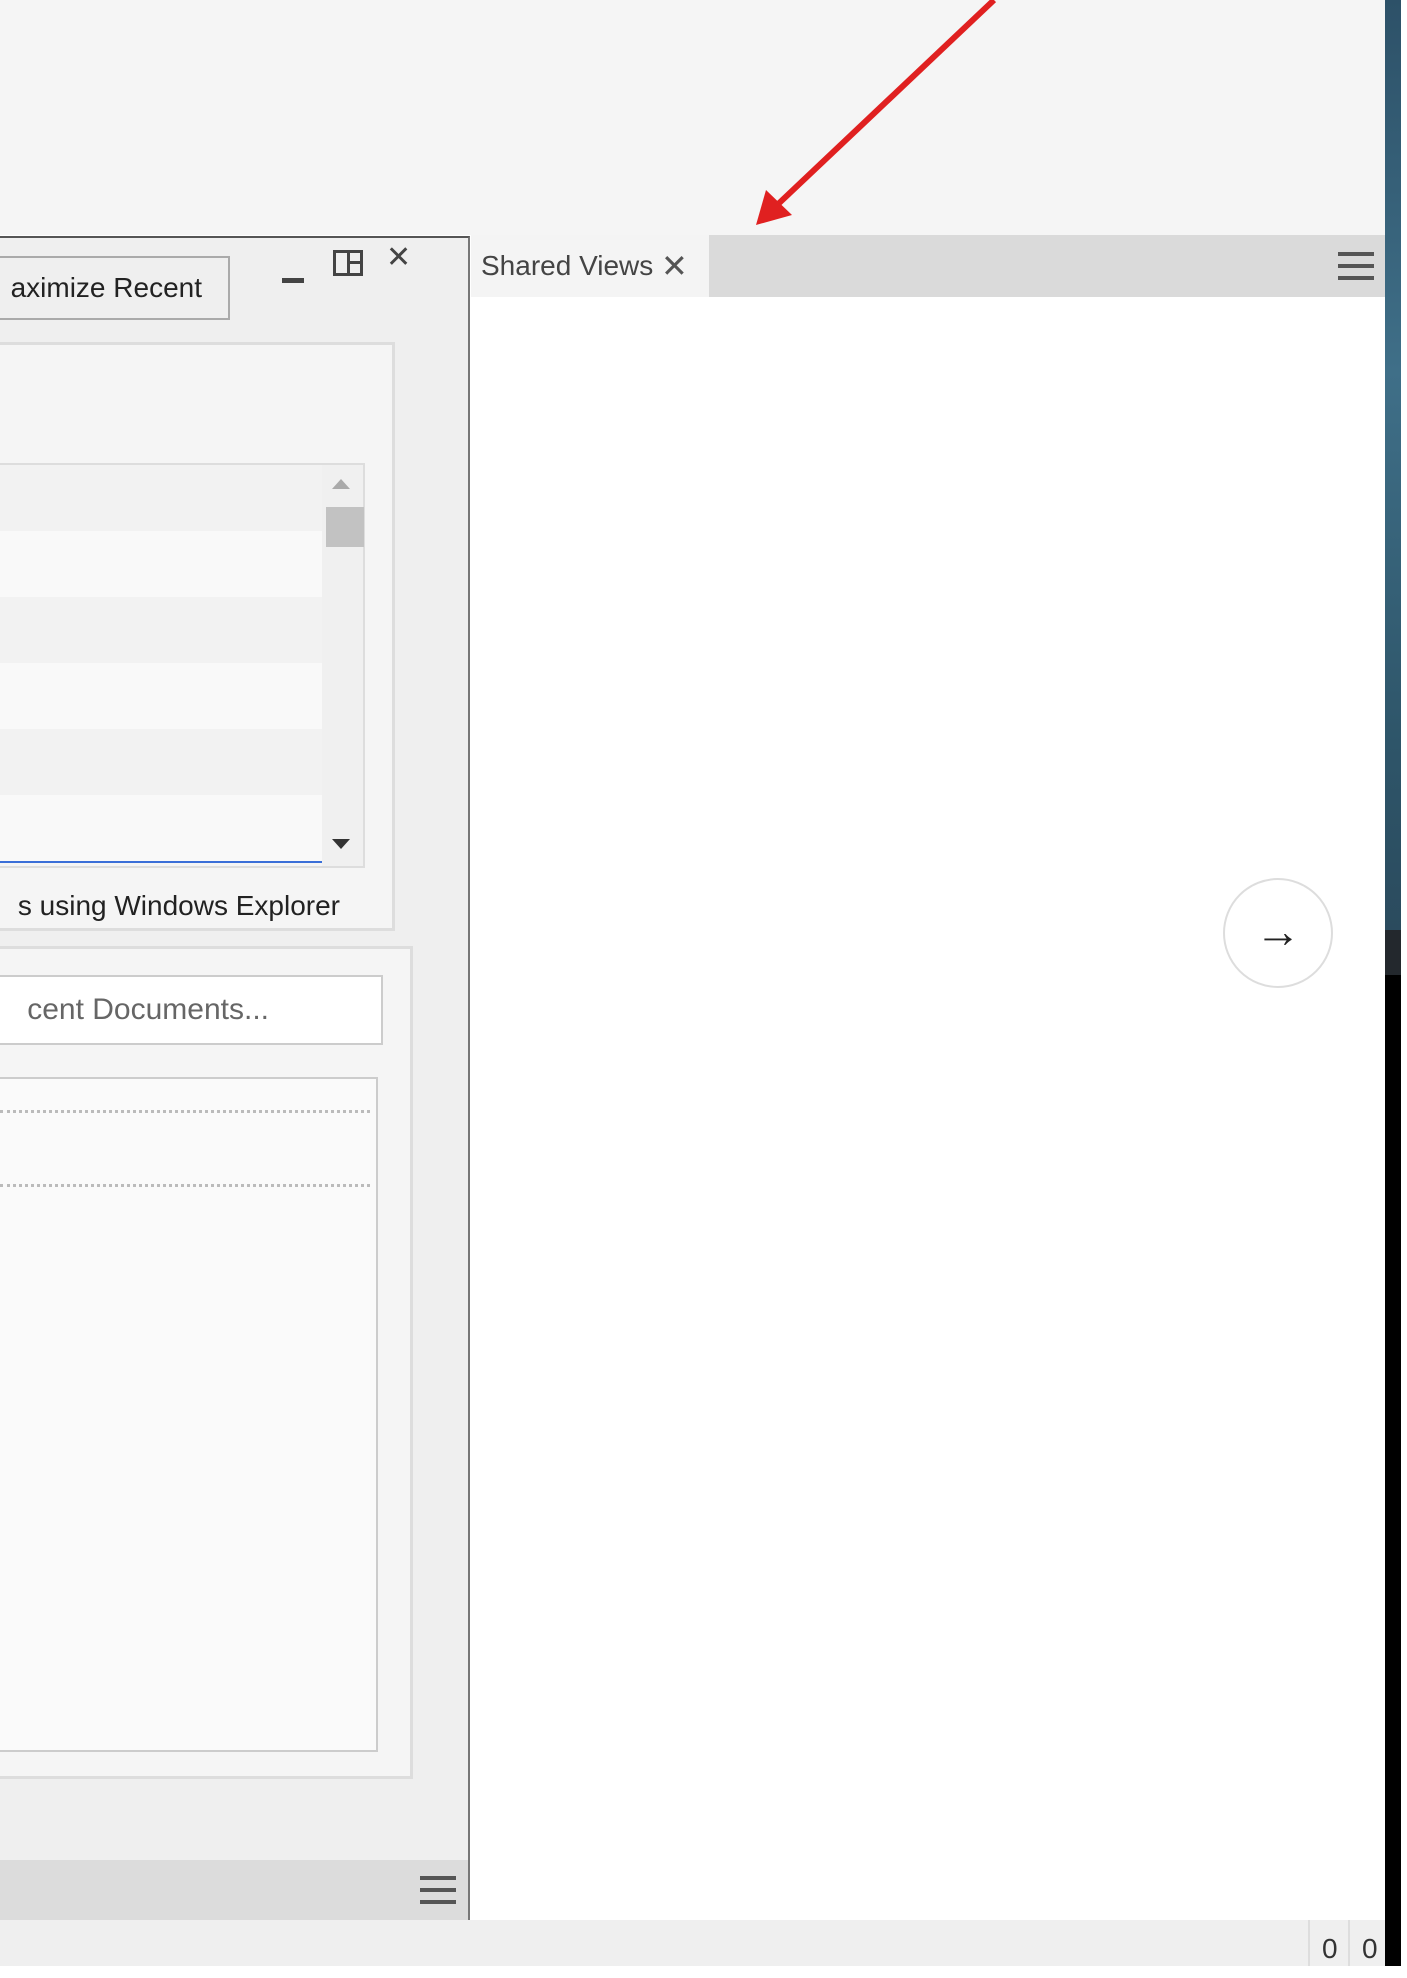 The width and height of the screenshot is (1407, 1978). What do you see at coordinates (234, 1890) in the screenshot?
I see `panel-bottom-bar` at bounding box center [234, 1890].